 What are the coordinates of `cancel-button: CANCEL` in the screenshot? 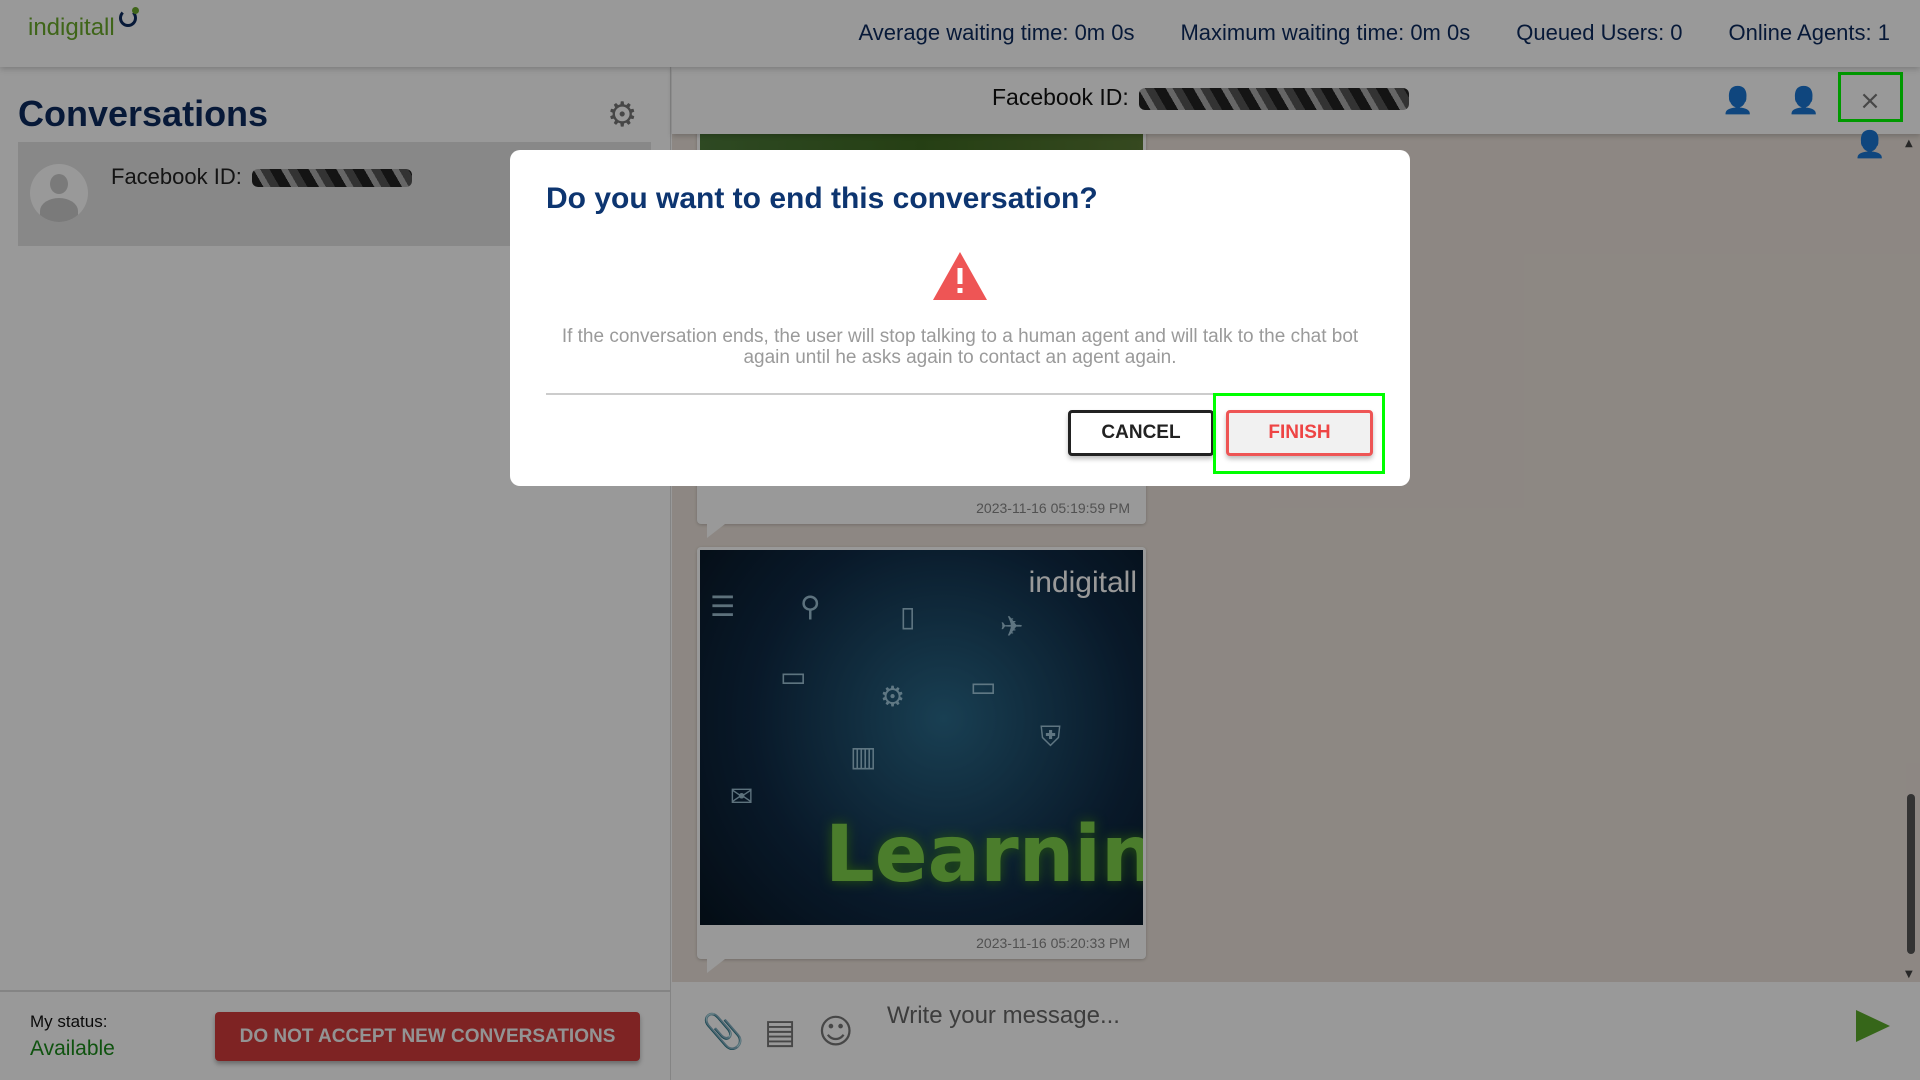 It's located at (1141, 433).